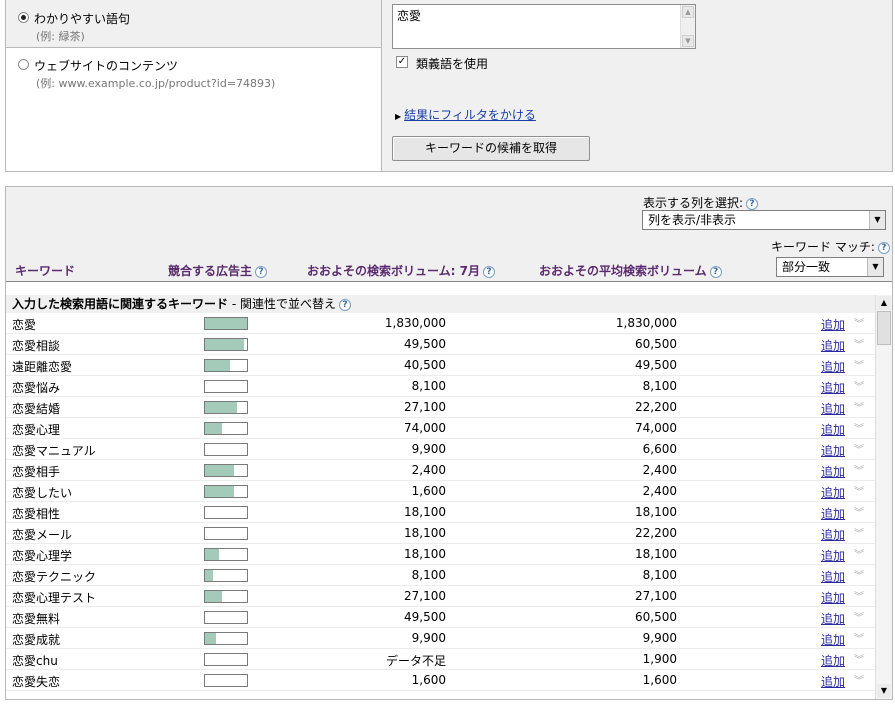  What do you see at coordinates (36, 409) in the screenshot?
I see `keyword-cell: 恋愛結婚` at bounding box center [36, 409].